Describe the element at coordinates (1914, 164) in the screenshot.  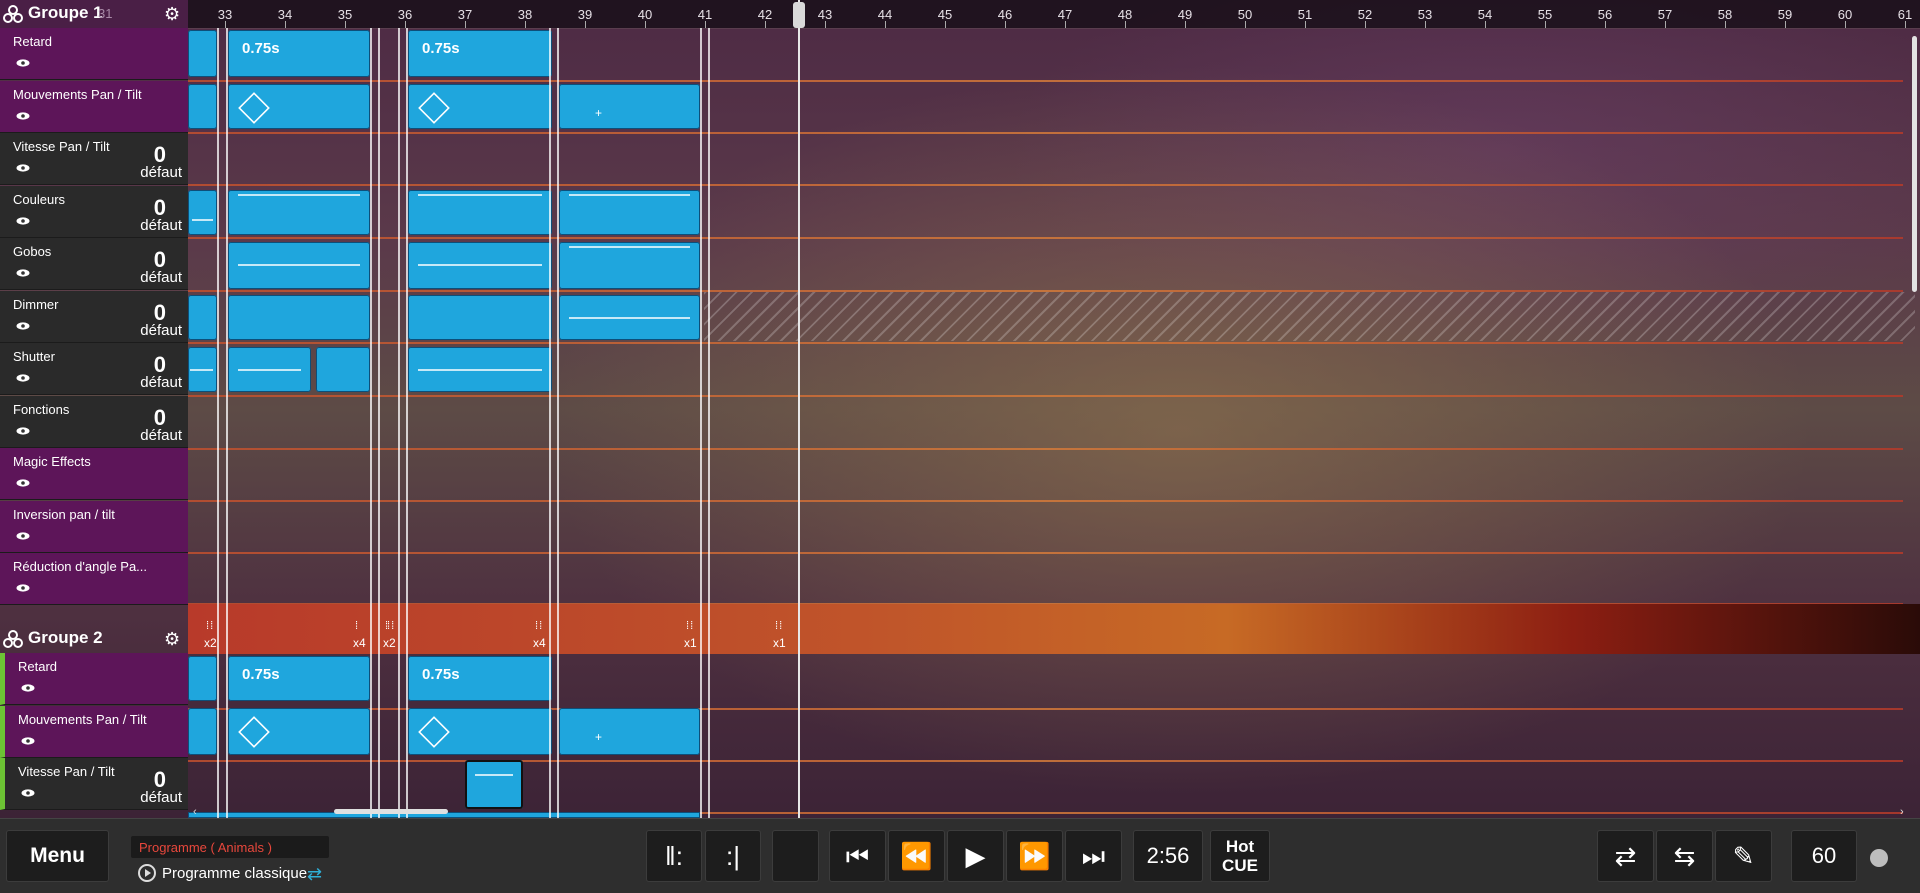
I see `vertical-scrollbar` at that location.